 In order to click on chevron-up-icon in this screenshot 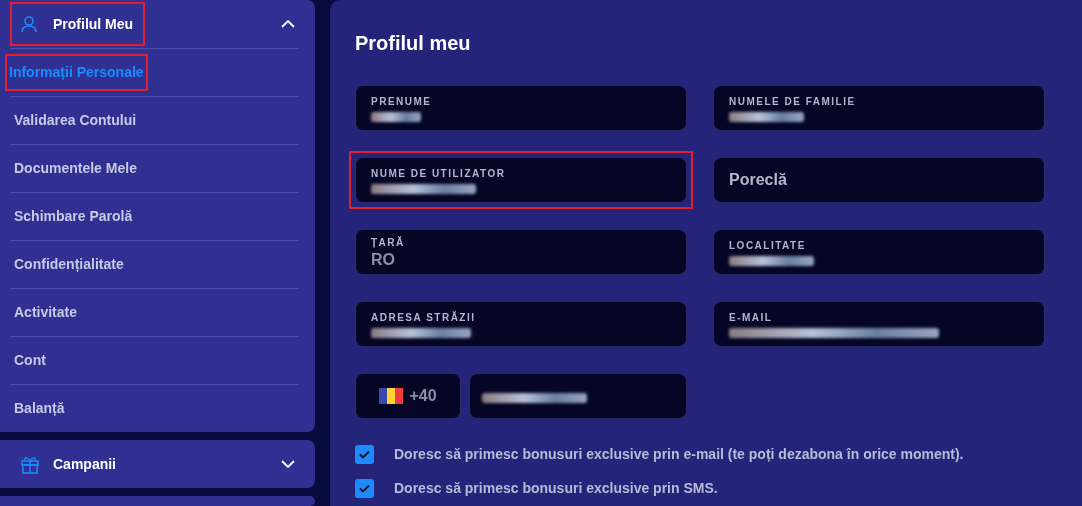, I will do `click(288, 24)`.